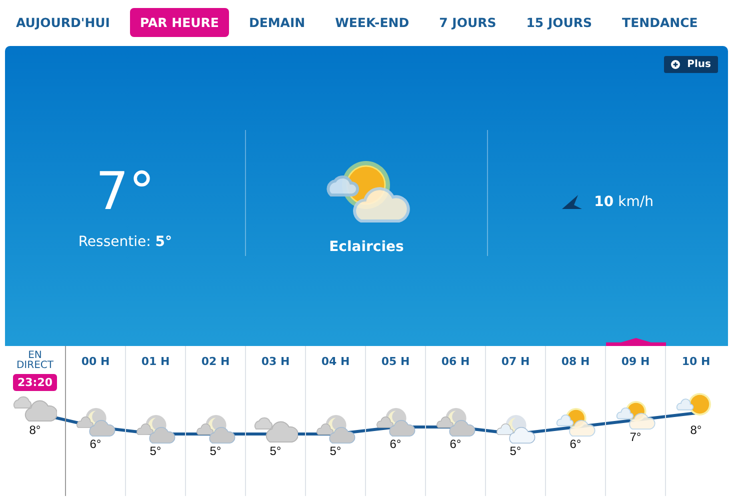  I want to click on hour-label: 07 H, so click(515, 361).